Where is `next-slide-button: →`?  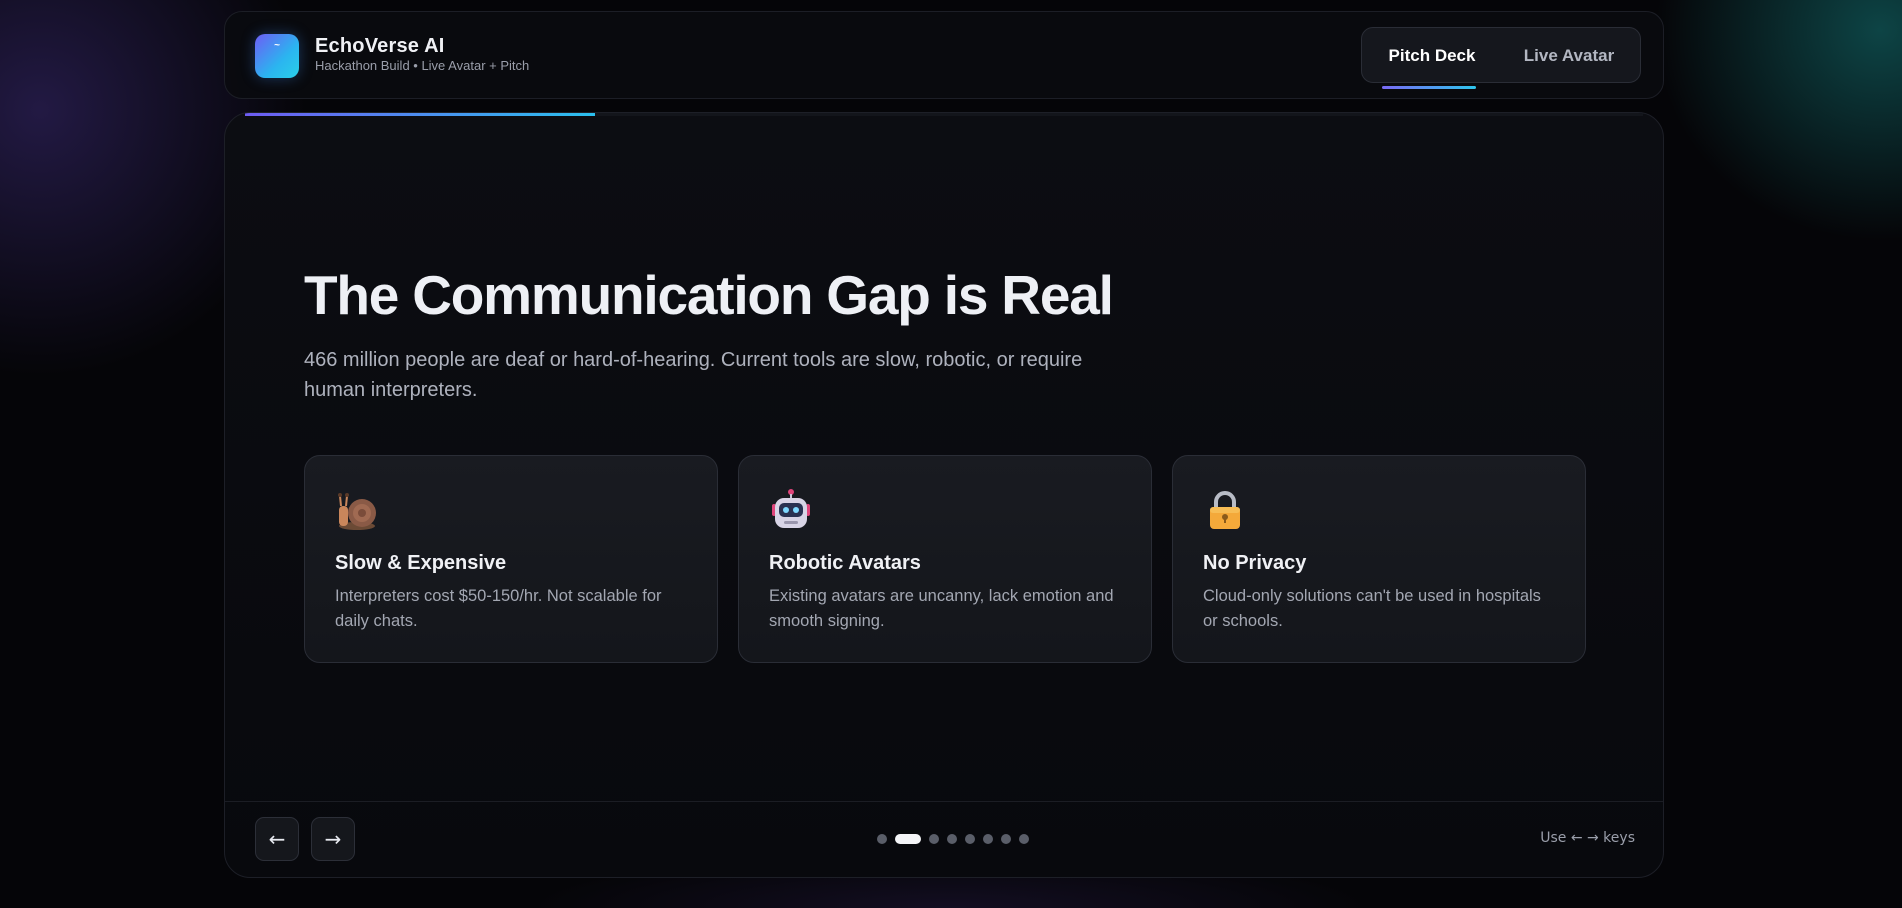
next-slide-button: → is located at coordinates (333, 839).